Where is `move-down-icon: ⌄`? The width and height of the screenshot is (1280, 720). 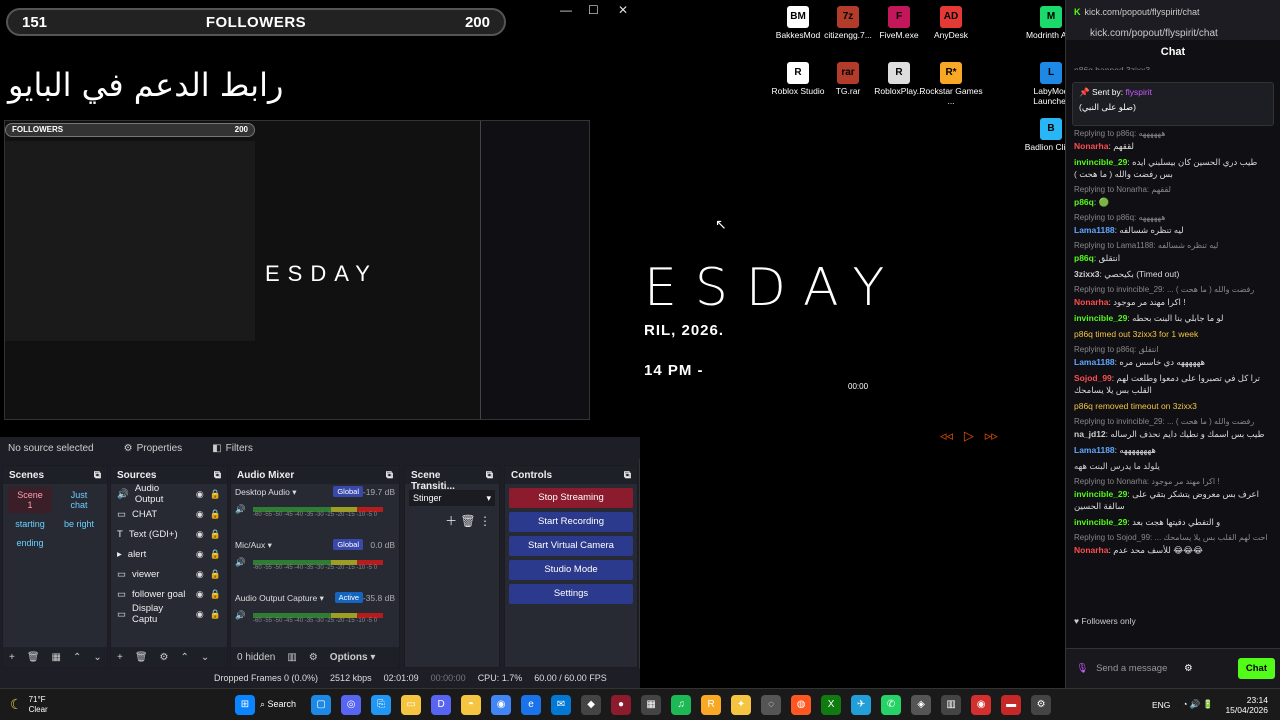
move-down-icon: ⌄ is located at coordinates (97, 657).